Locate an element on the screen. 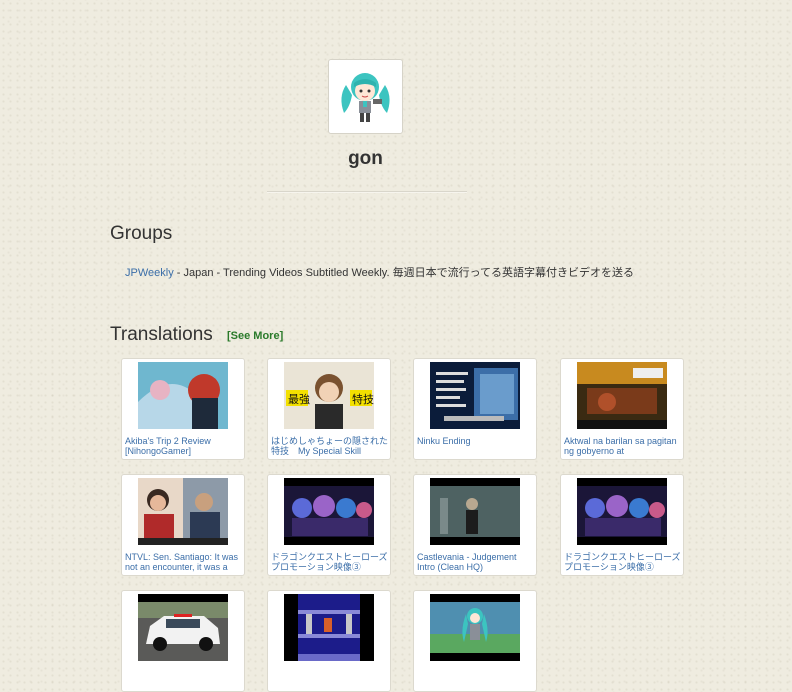 The image size is (792, 692). translation-title: Akiba's Trip 2 Review [NihongoGamer] is located at coordinates (184, 447).